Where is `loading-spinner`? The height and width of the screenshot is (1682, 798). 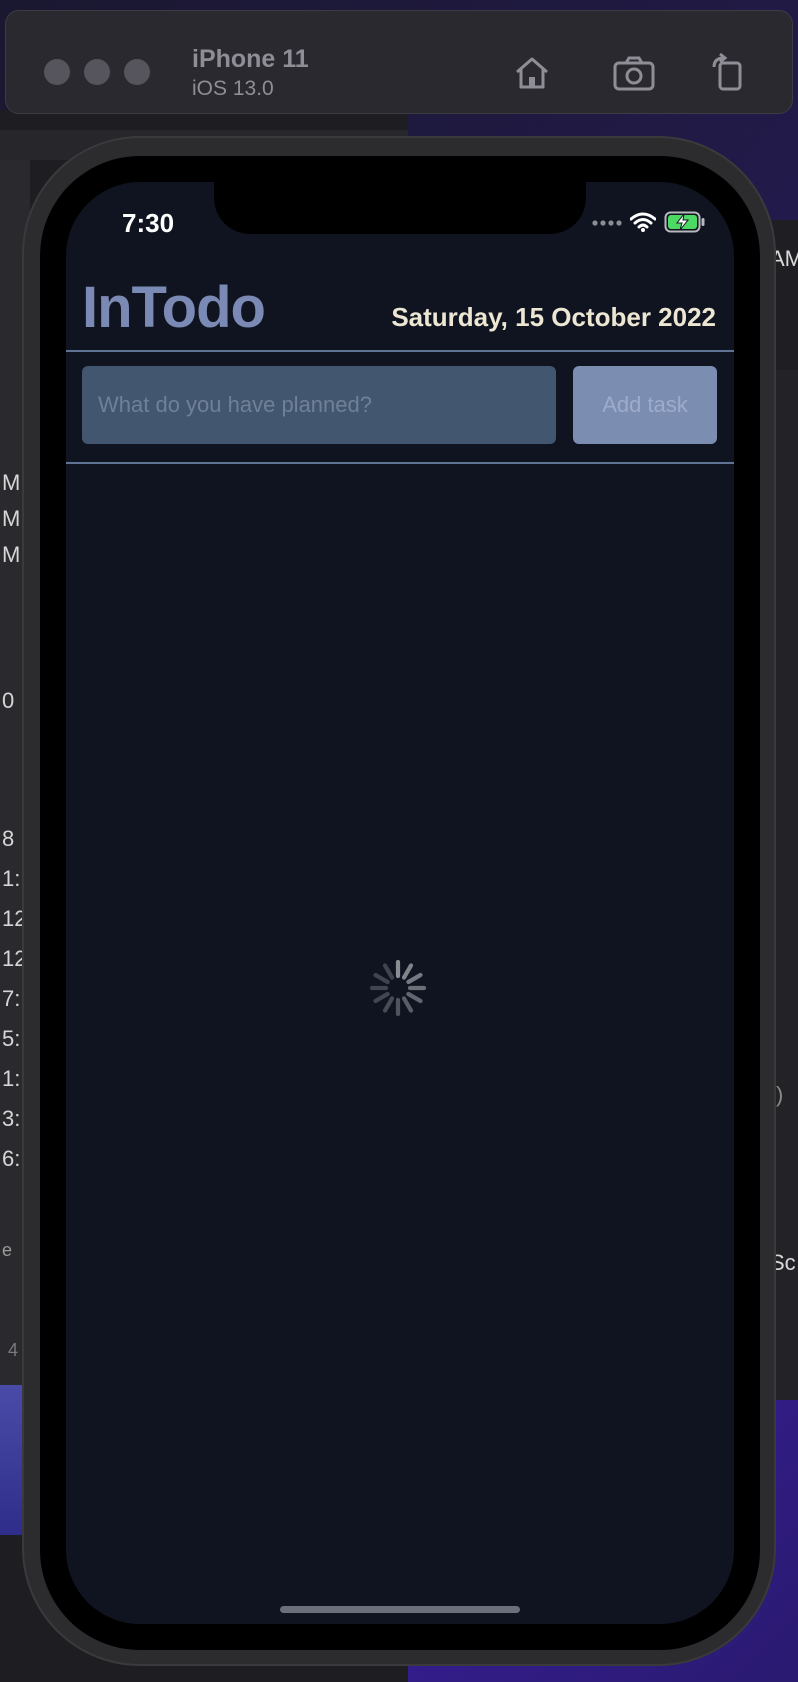
loading-spinner is located at coordinates (398, 988).